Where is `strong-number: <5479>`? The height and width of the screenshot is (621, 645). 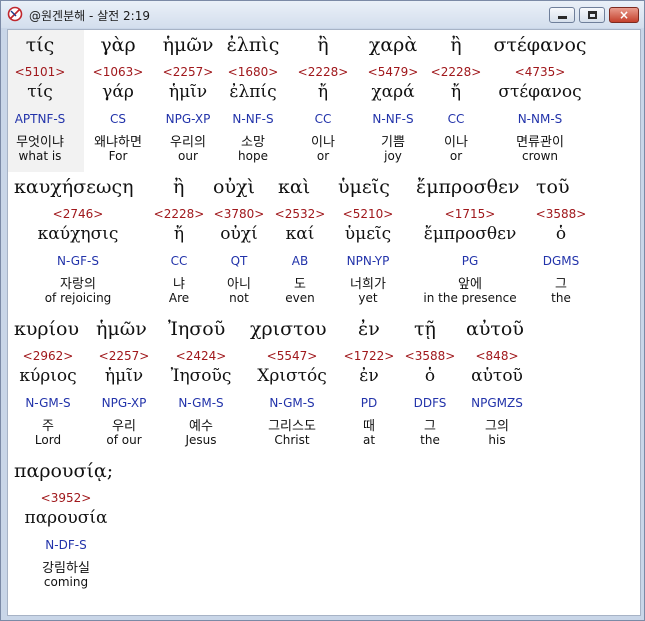
strong-number: <5479> is located at coordinates (393, 72).